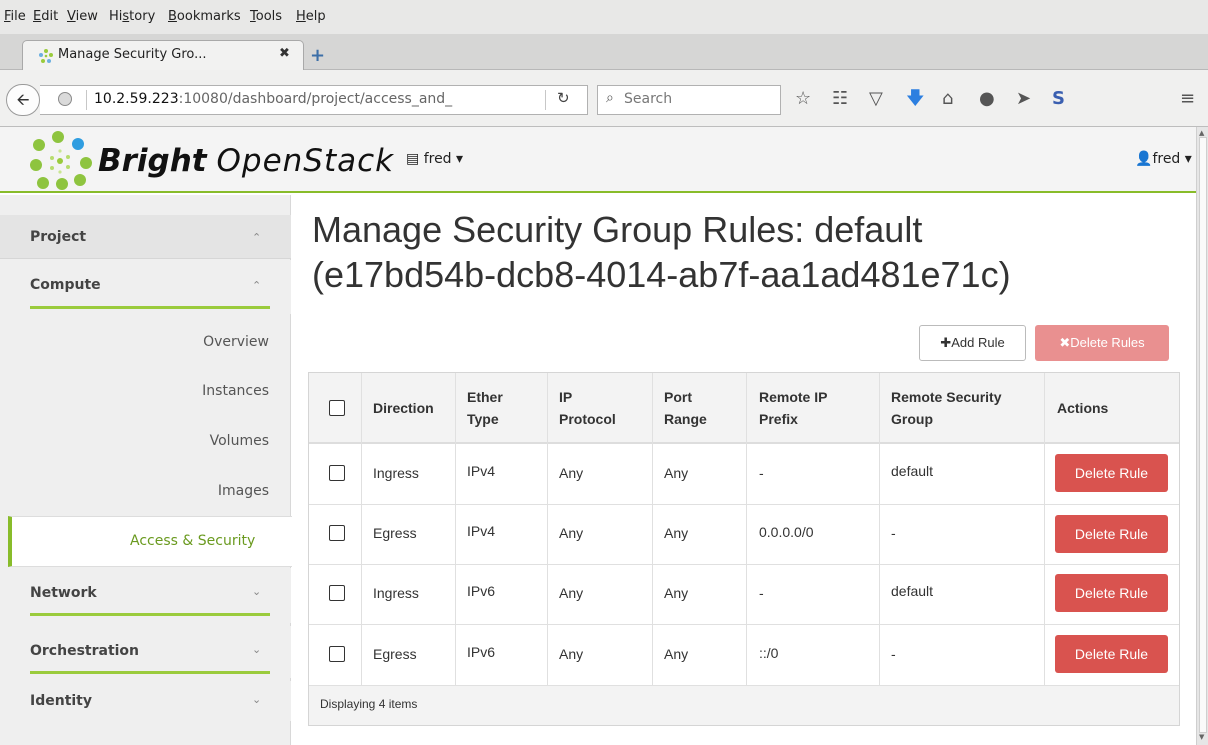 This screenshot has height=745, width=1208. I want to click on globe-icon, so click(65, 99).